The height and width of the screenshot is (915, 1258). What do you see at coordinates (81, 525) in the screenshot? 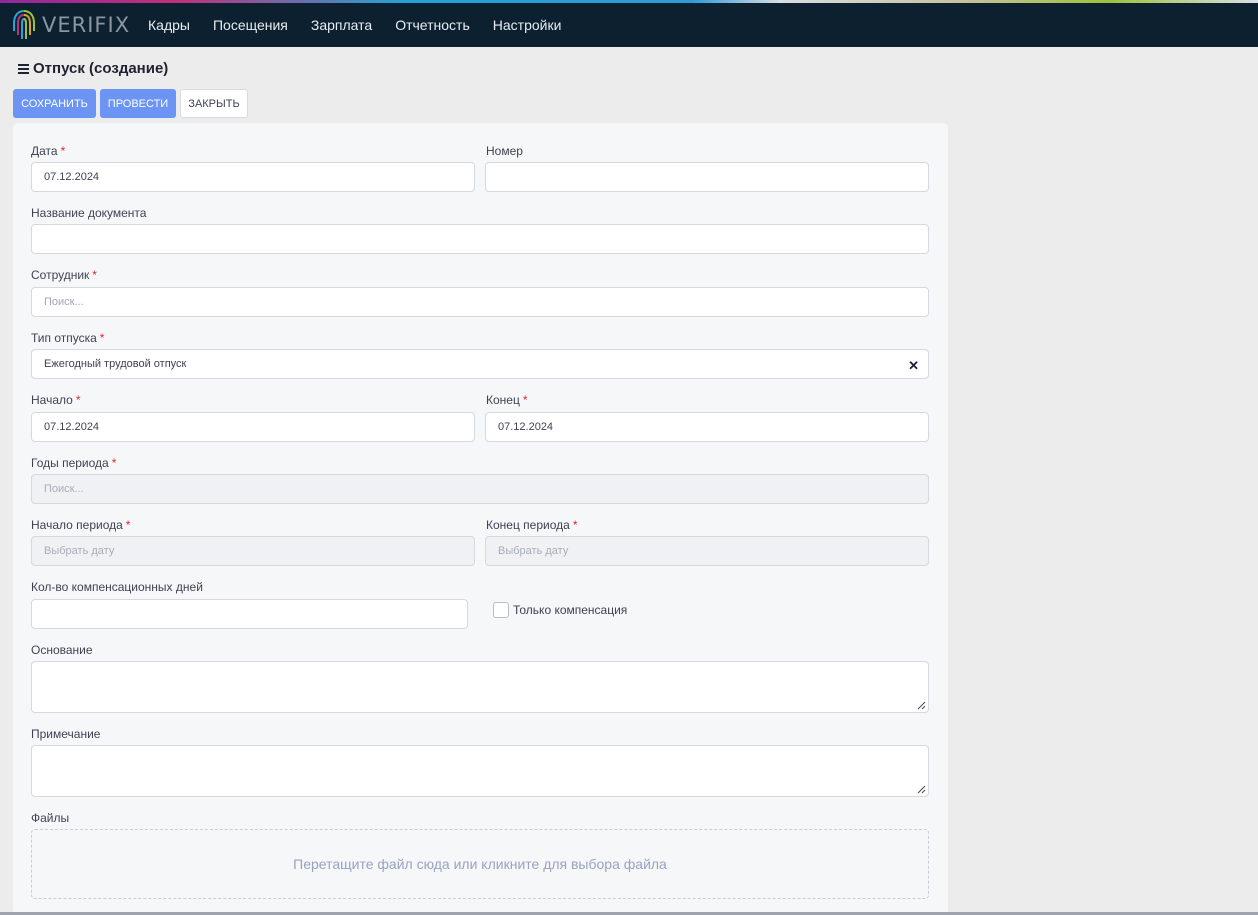
I see `period-start-label: Начало периода *` at bounding box center [81, 525].